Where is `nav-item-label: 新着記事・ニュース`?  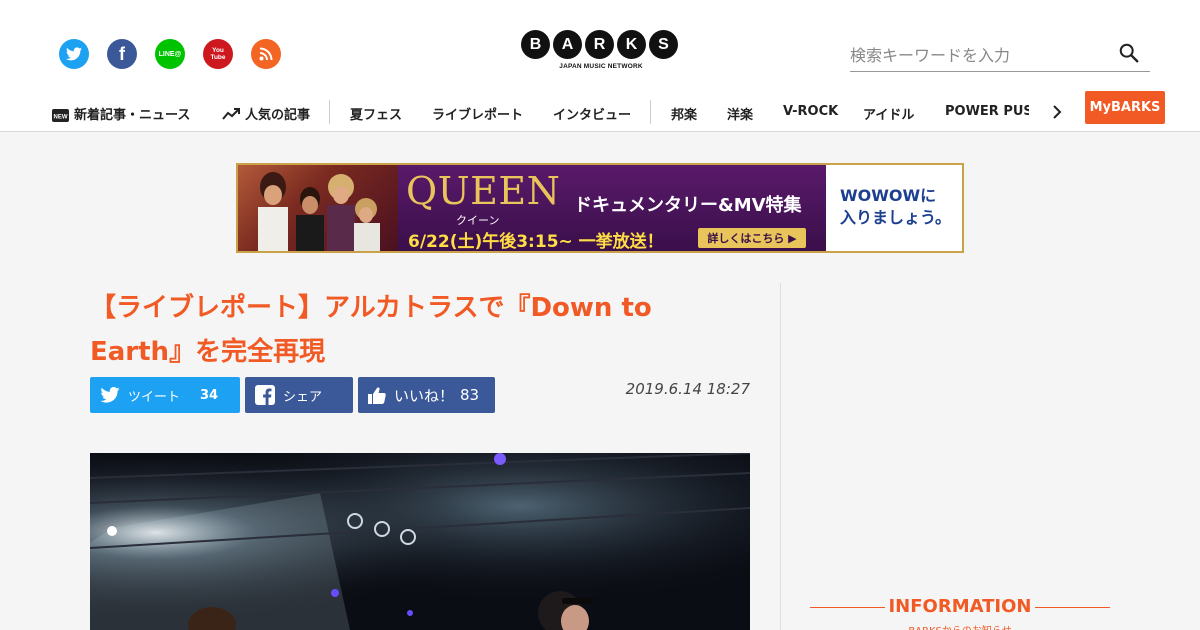
nav-item-label: 新着記事・ニュース is located at coordinates (132, 115).